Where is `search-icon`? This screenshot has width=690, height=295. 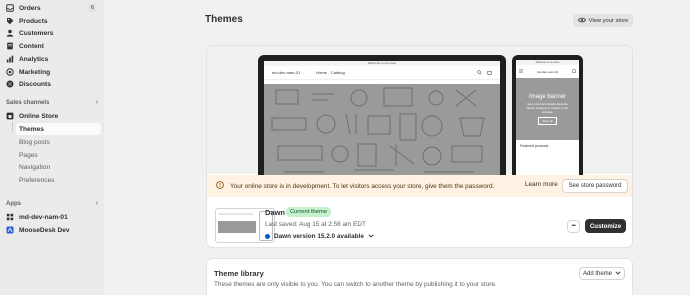 search-icon is located at coordinates (479, 72).